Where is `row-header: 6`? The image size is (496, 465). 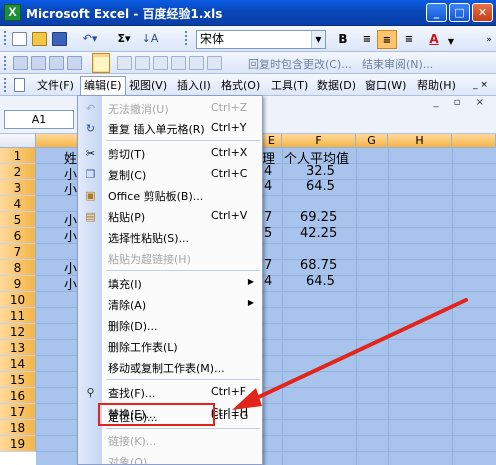
row-header: 6 is located at coordinates (18, 236).